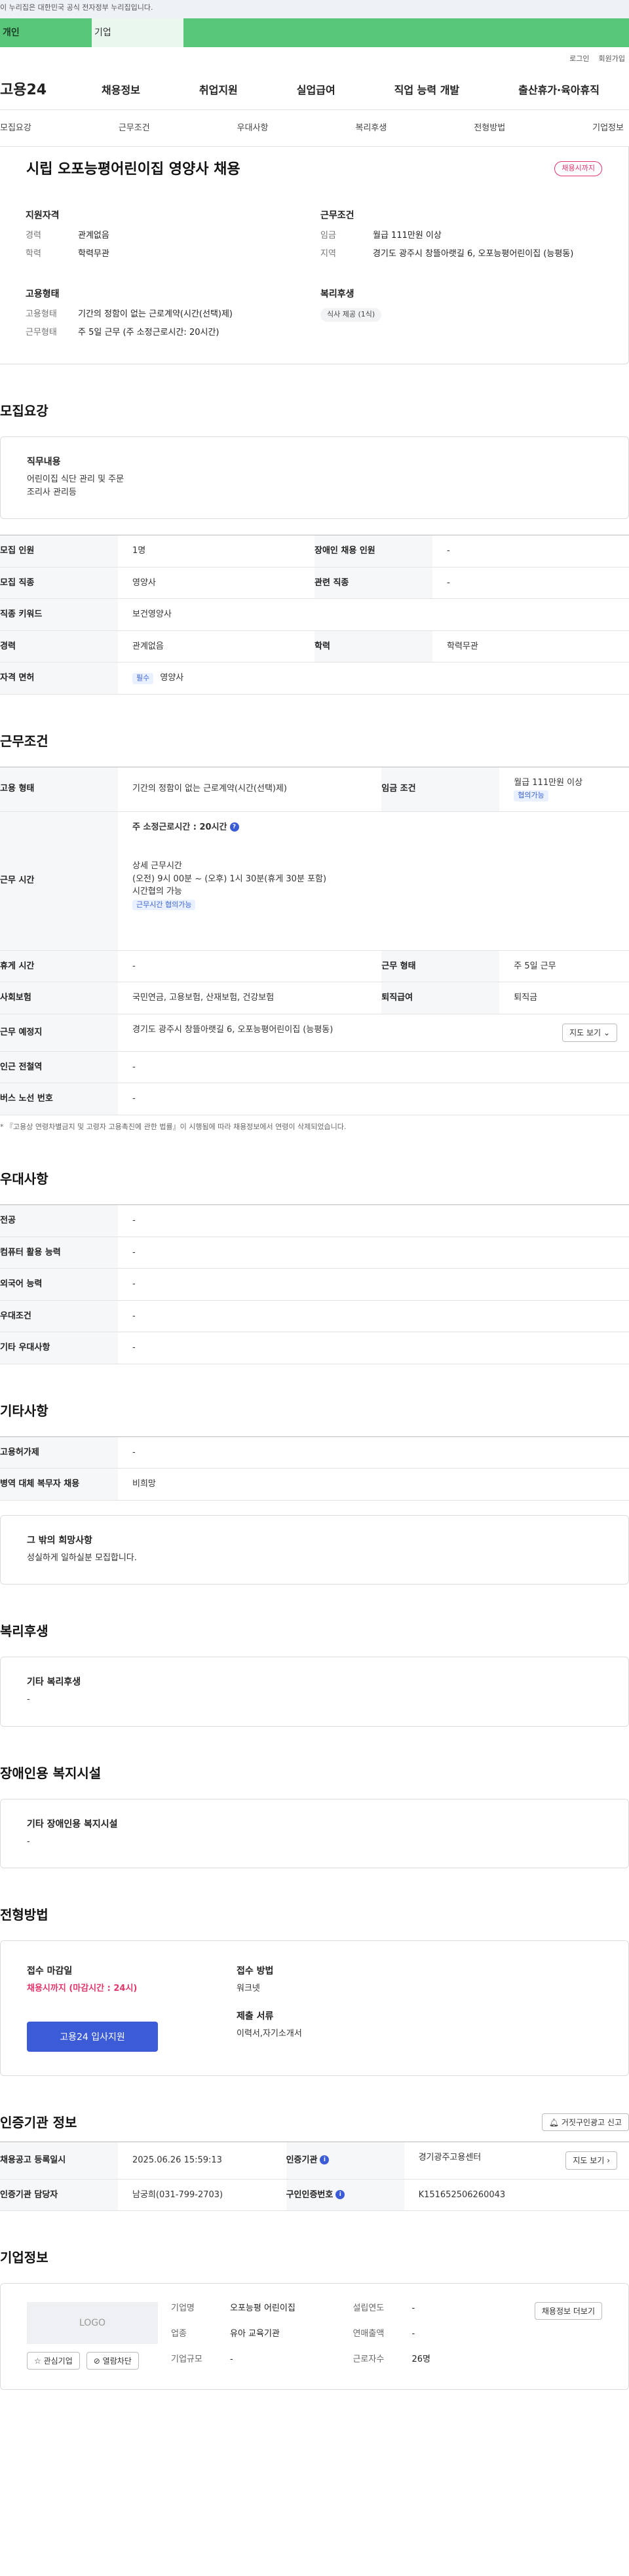 This screenshot has height=2576, width=629. What do you see at coordinates (489, 128) in the screenshot?
I see `subnav-apply-method: 전형방법` at bounding box center [489, 128].